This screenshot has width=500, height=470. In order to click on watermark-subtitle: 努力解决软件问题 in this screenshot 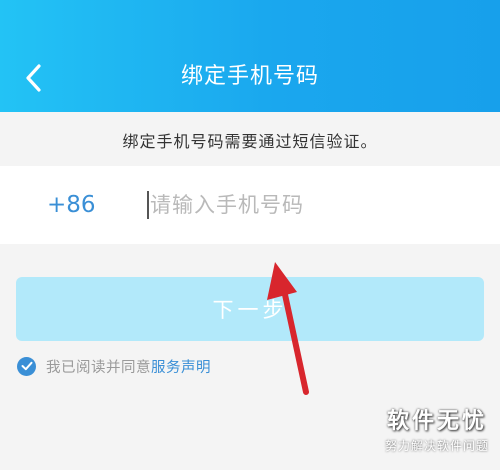, I will do `click(436, 446)`.